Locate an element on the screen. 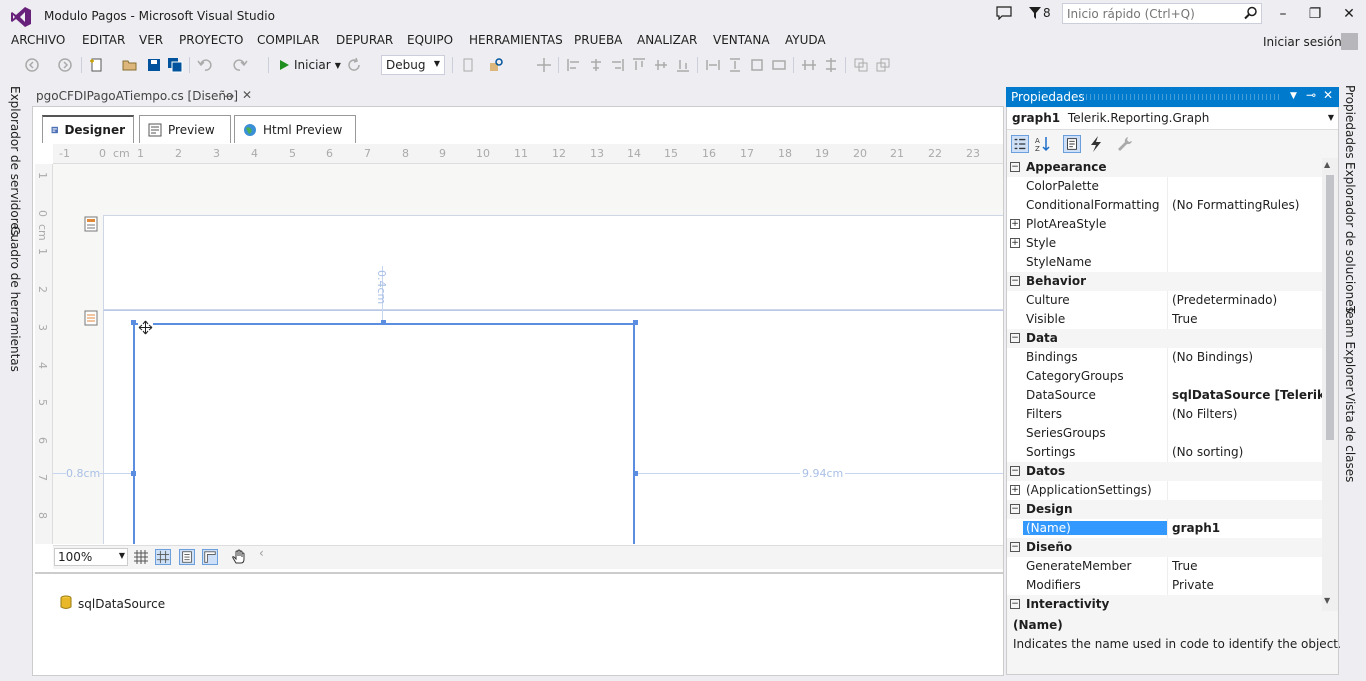  make-same-size-icon is located at coordinates (757, 65).